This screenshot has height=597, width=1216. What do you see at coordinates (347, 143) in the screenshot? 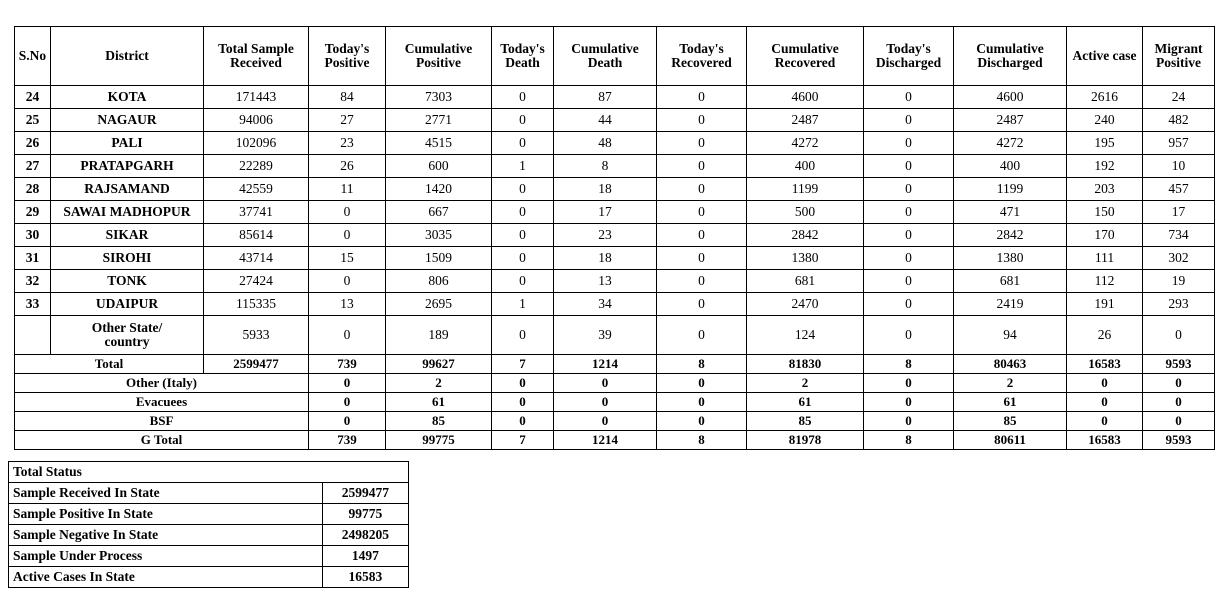
I see `cell-todays-positive: 23` at bounding box center [347, 143].